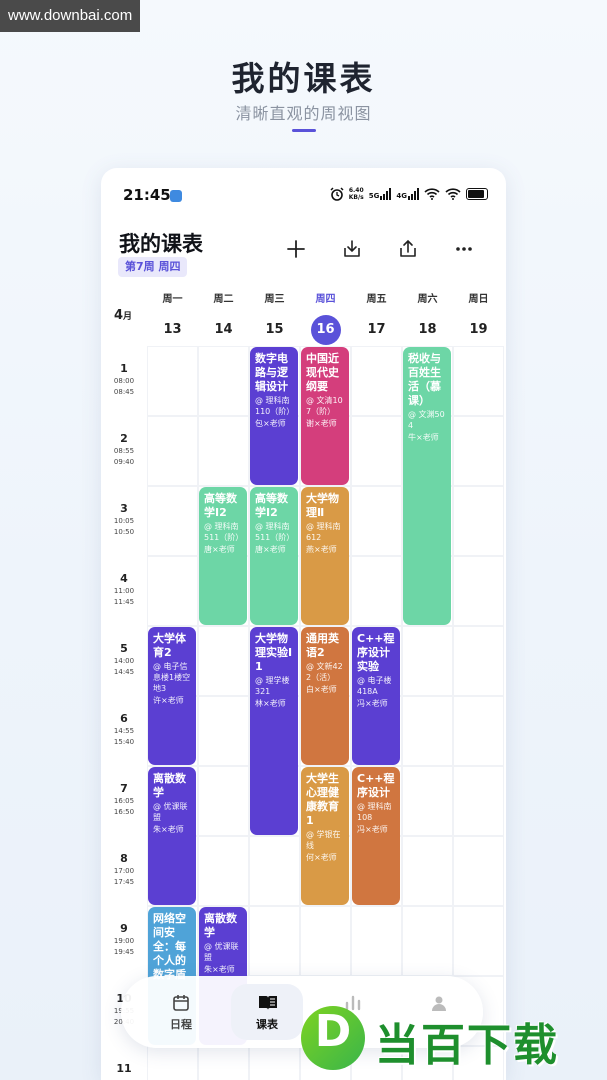 The width and height of the screenshot is (607, 1080). Describe the element at coordinates (275, 532) in the screenshot. I see `course-location: @ 理科南511（阶）` at that location.